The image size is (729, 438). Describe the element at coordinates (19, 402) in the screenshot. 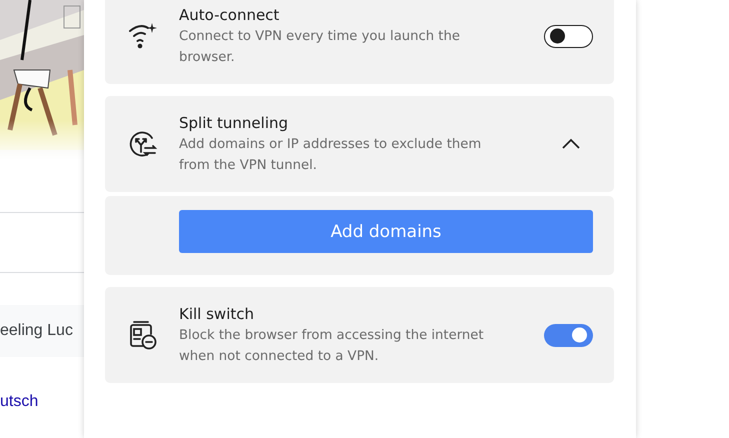

I see `language-link: utsch` at that location.